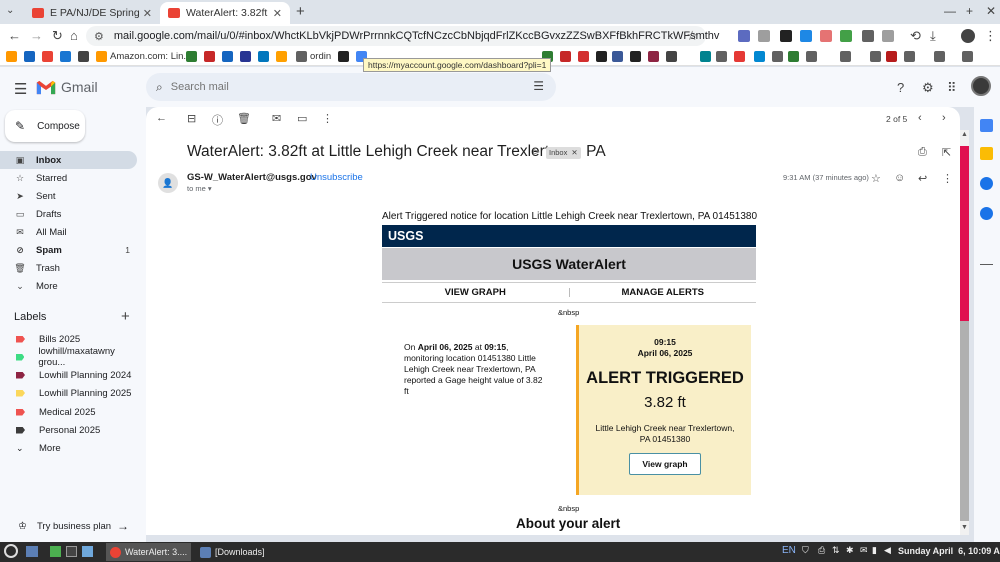  Describe the element at coordinates (949, 551) in the screenshot. I see `clock: Sunday April 6, 10:09 AM` at that location.